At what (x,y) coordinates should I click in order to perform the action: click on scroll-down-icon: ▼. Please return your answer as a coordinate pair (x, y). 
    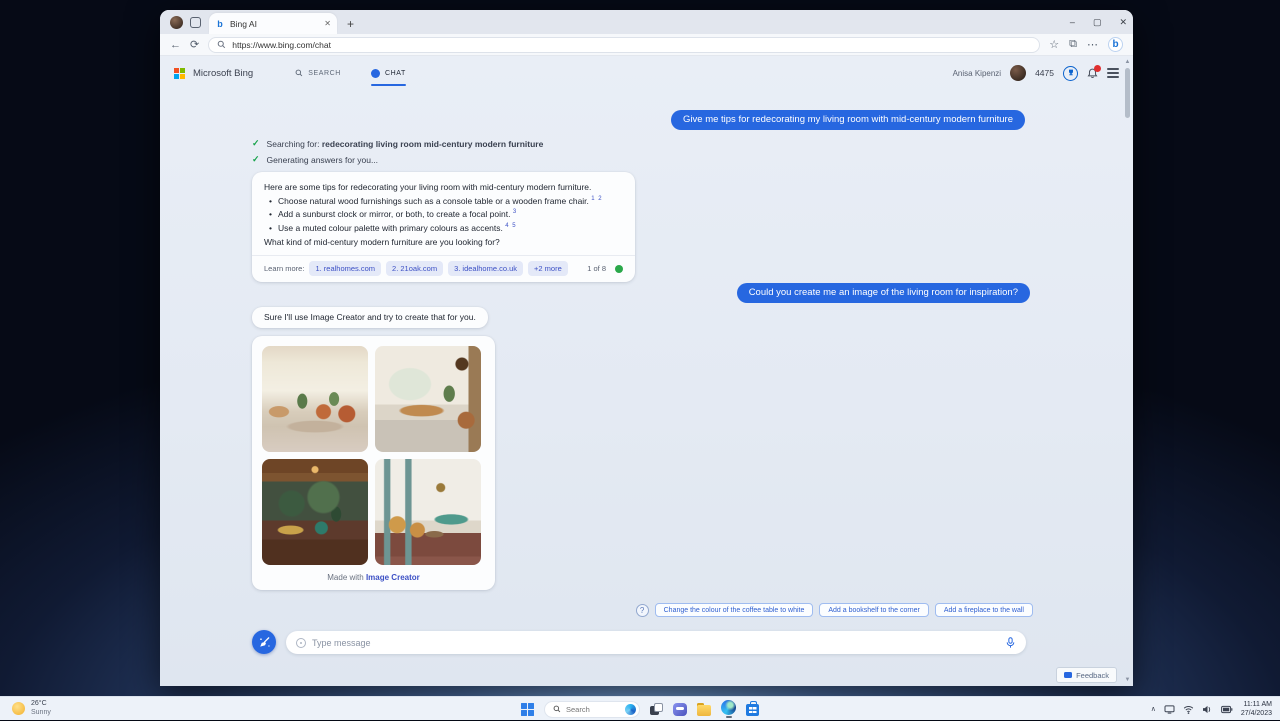
    Looking at the image, I should click on (1128, 680).